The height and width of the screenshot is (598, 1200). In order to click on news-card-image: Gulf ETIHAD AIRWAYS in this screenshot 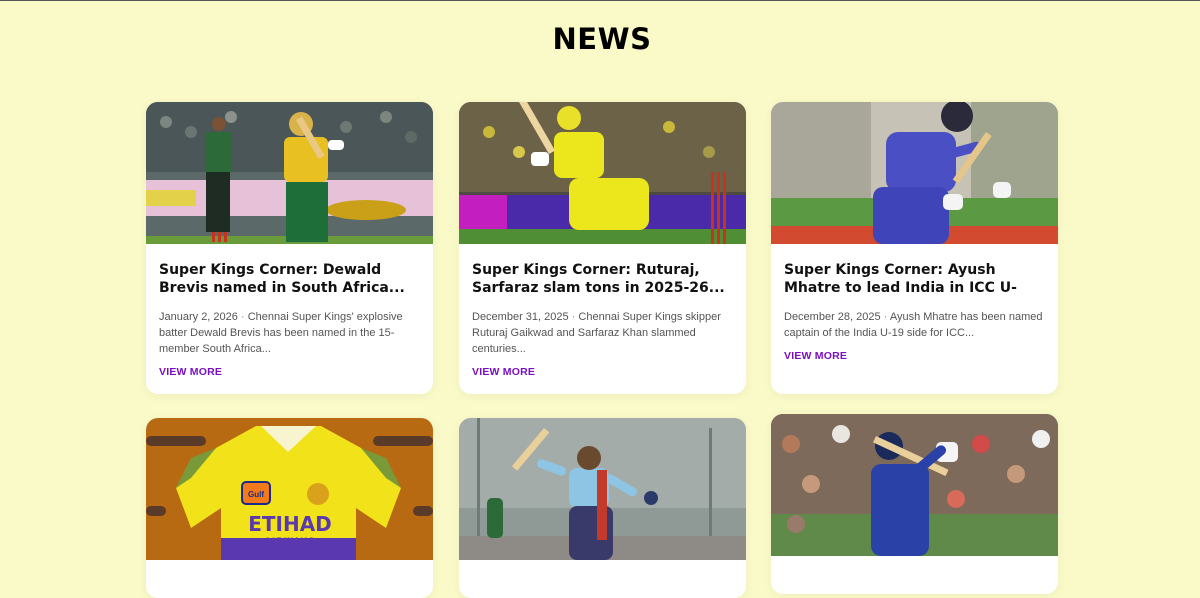, I will do `click(289, 489)`.